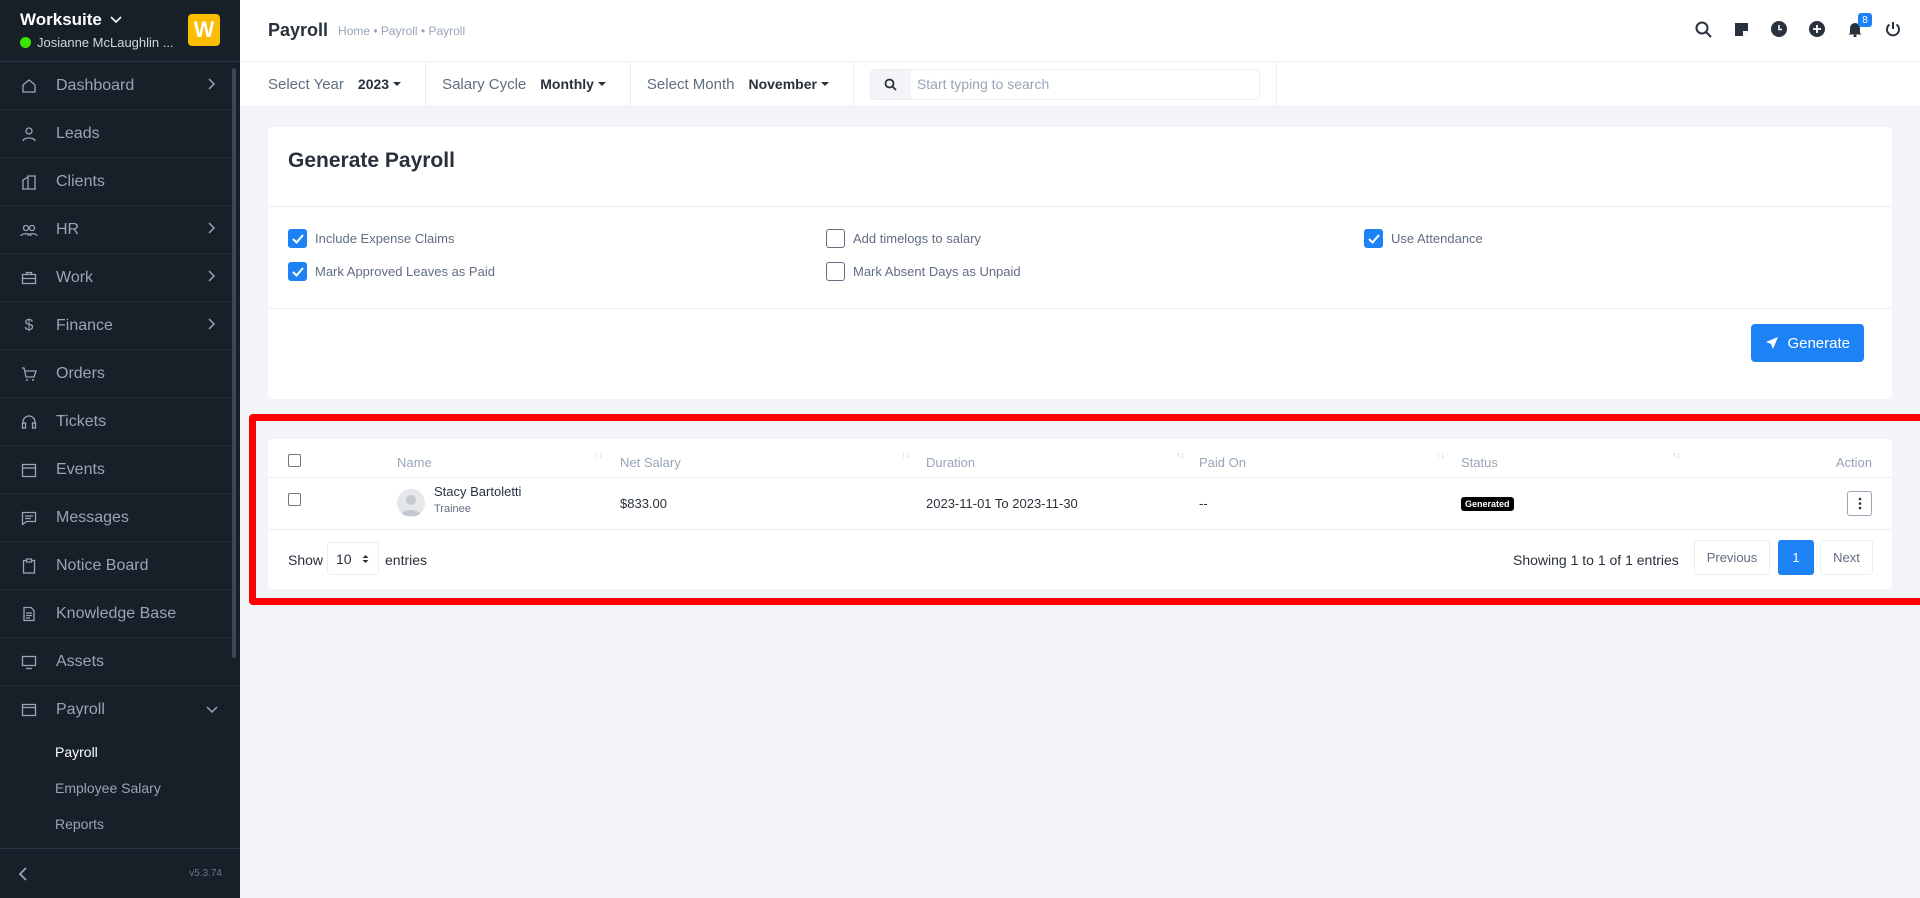 The image size is (1920, 898). I want to click on sidebar-item-label: Events, so click(80, 469).